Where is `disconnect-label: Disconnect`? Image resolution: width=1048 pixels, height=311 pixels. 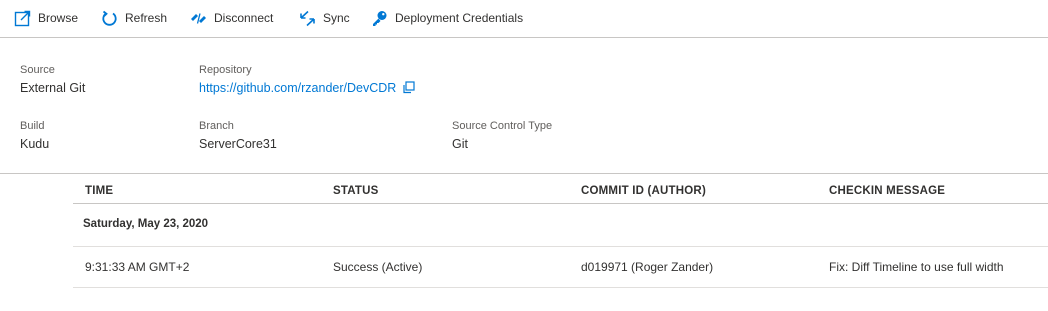 disconnect-label: Disconnect is located at coordinates (244, 18).